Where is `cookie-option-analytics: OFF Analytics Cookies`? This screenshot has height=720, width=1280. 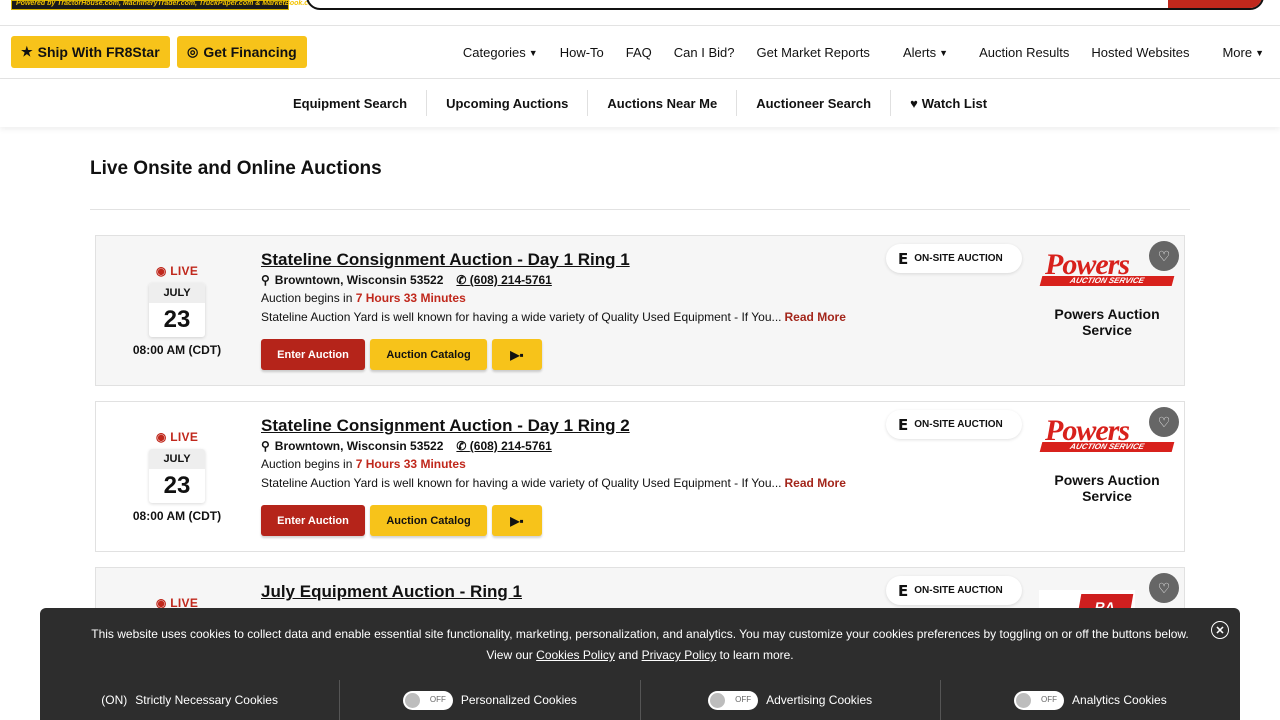
cookie-option-analytics: OFF Analytics Cookies is located at coordinates (1090, 700).